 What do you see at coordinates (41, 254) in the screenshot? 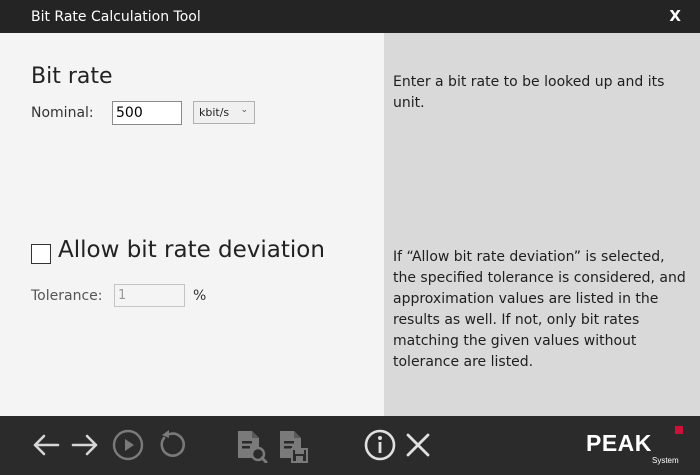
I see `allow-deviation-checkbox` at bounding box center [41, 254].